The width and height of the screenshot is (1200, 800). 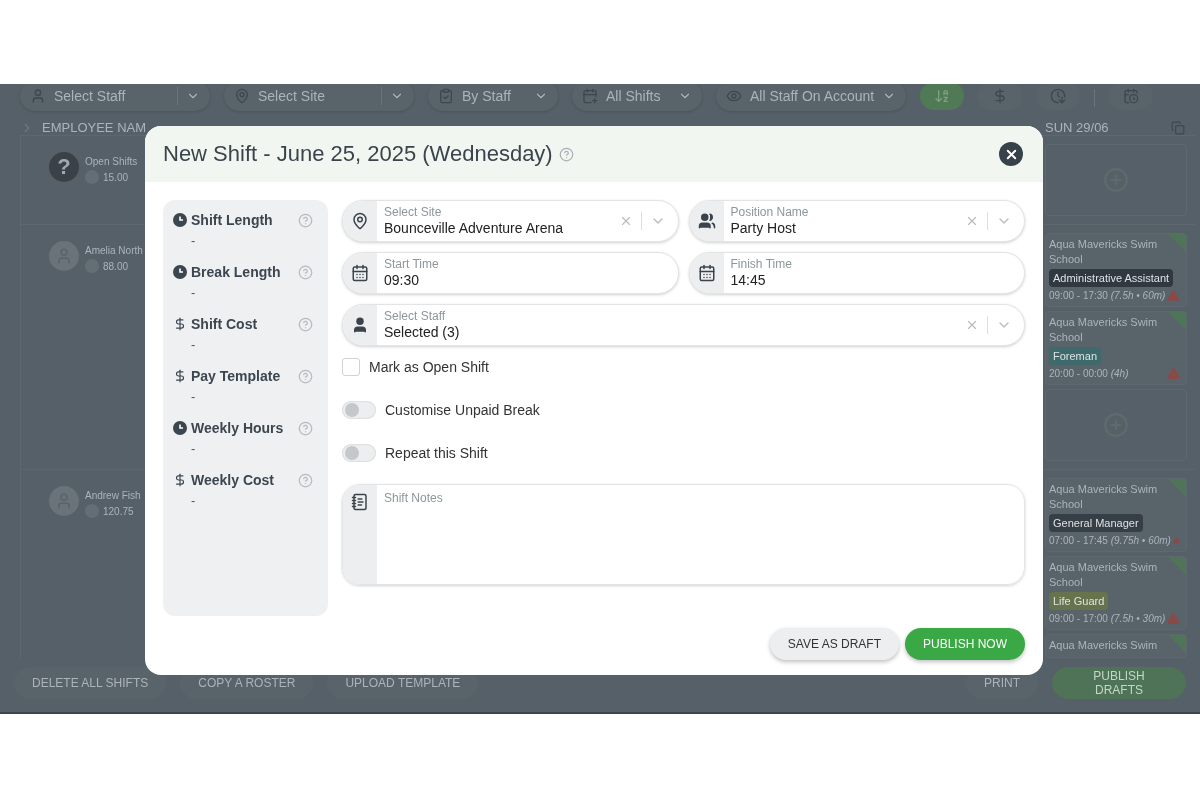 I want to click on time-field: Start Time 09:30, so click(x=510, y=273).